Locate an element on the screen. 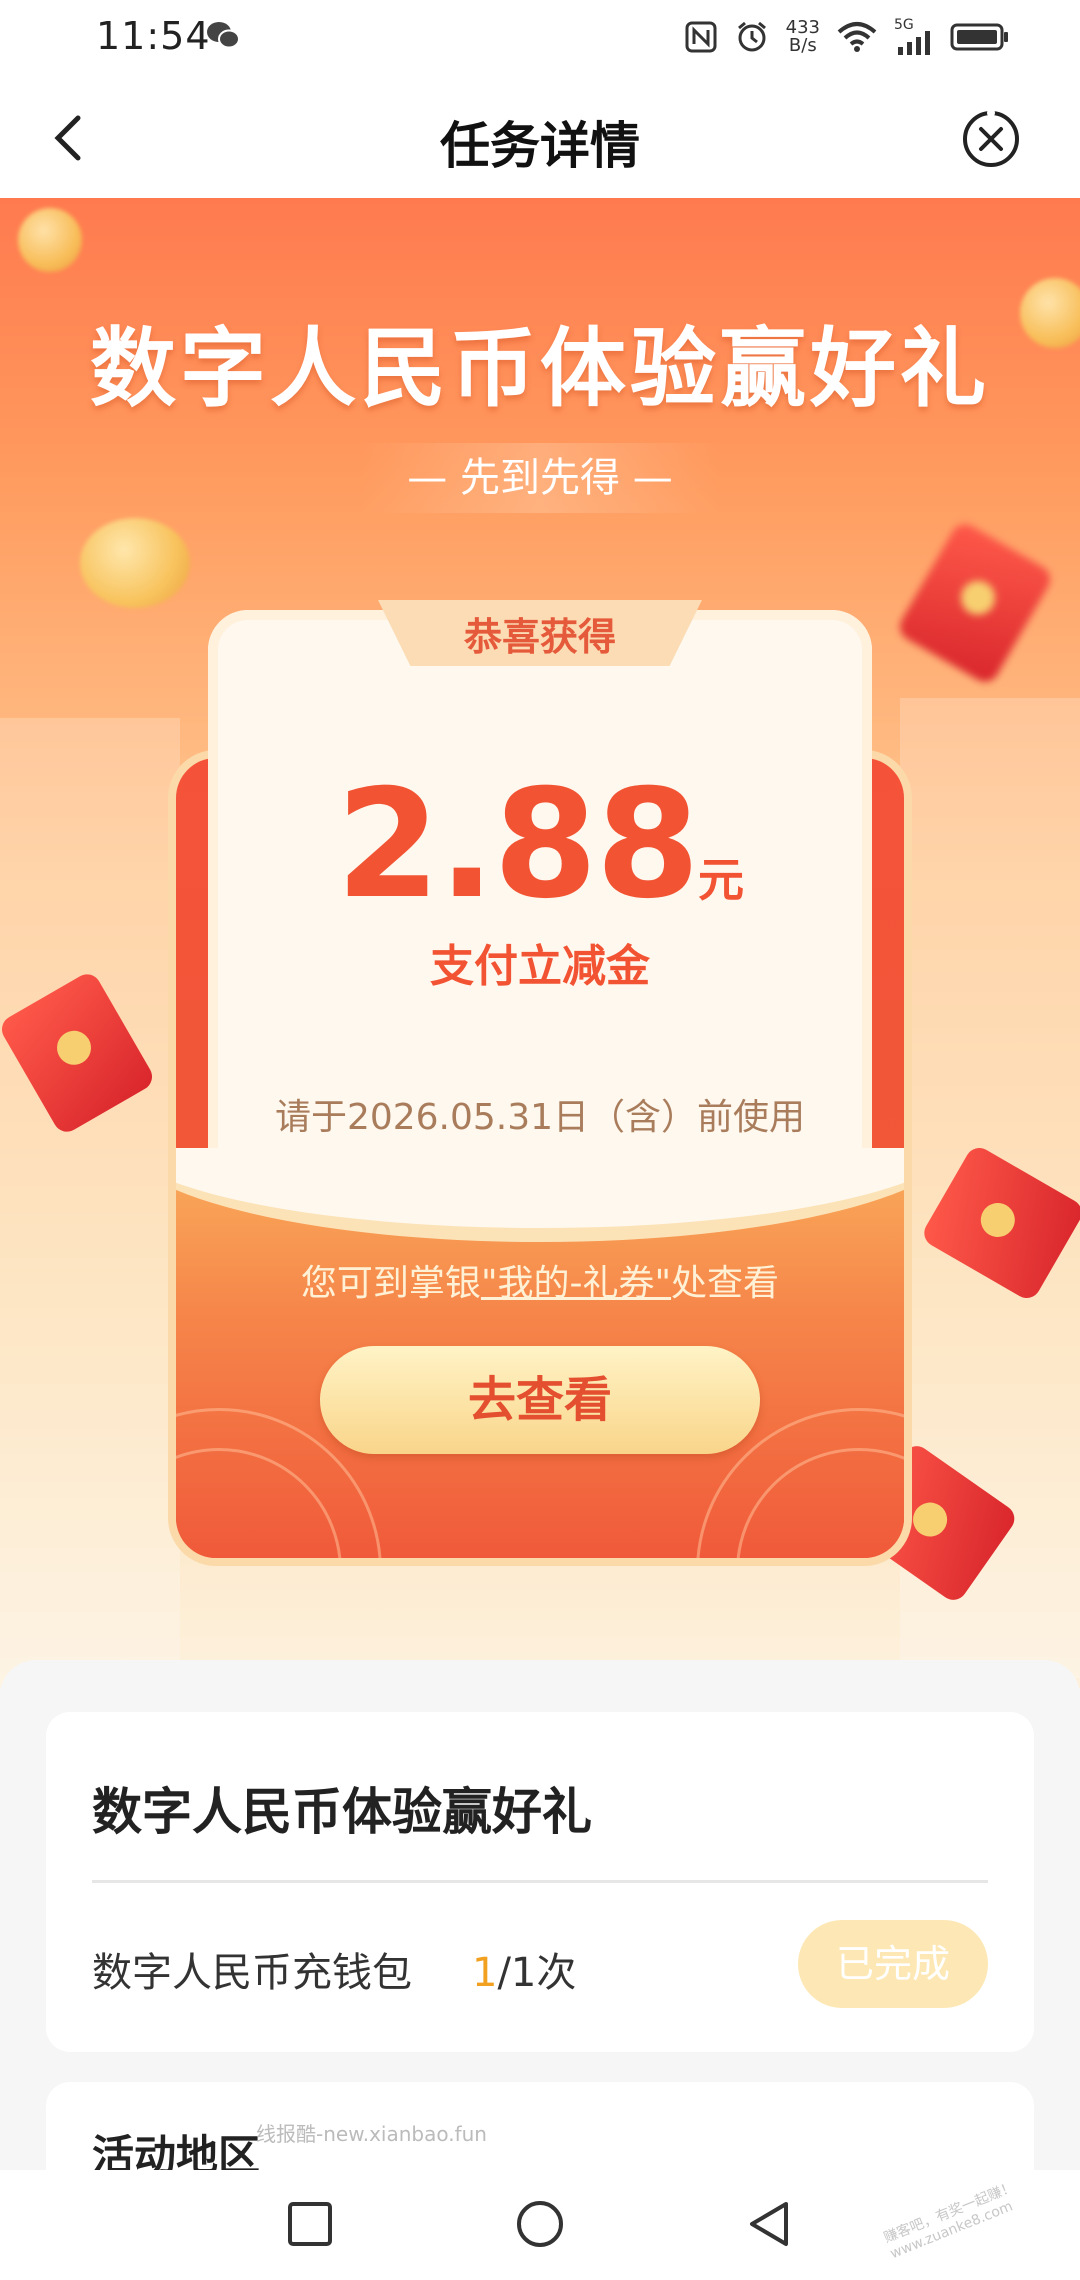  system-nav-bar: 赚客吧，有奖一起赚！ www.zuanke8.com is located at coordinates (540, 2225).